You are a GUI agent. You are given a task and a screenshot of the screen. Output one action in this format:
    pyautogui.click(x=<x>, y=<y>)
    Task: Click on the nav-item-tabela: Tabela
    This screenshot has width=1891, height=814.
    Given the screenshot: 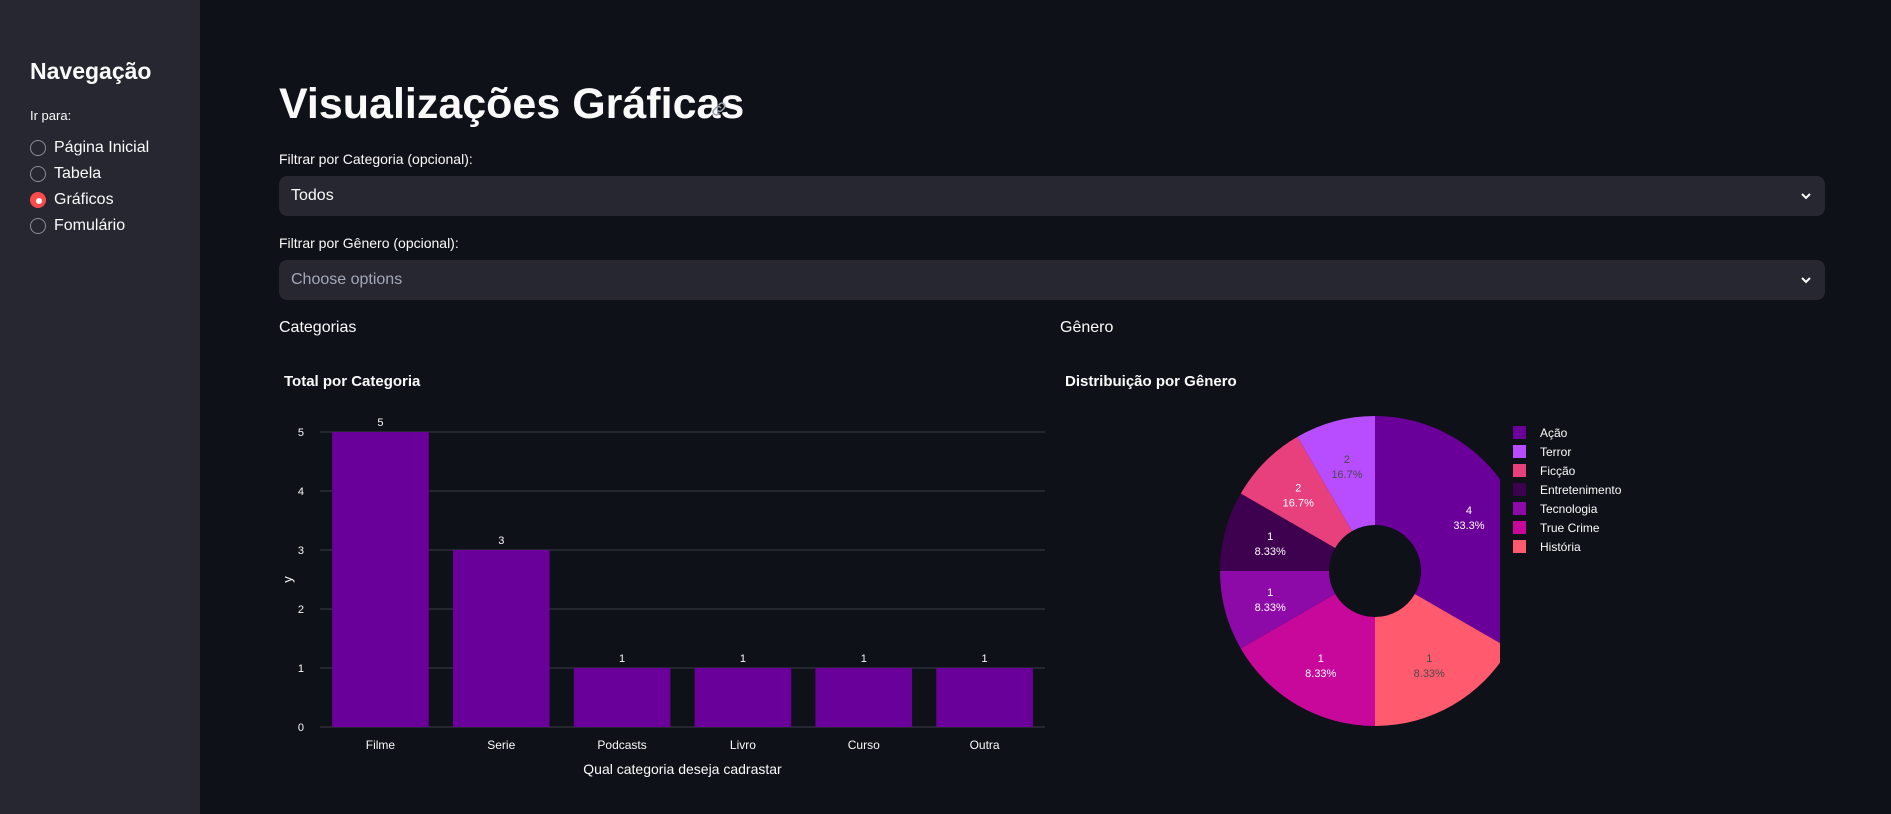 What is the action you would take?
    pyautogui.click(x=89, y=174)
    